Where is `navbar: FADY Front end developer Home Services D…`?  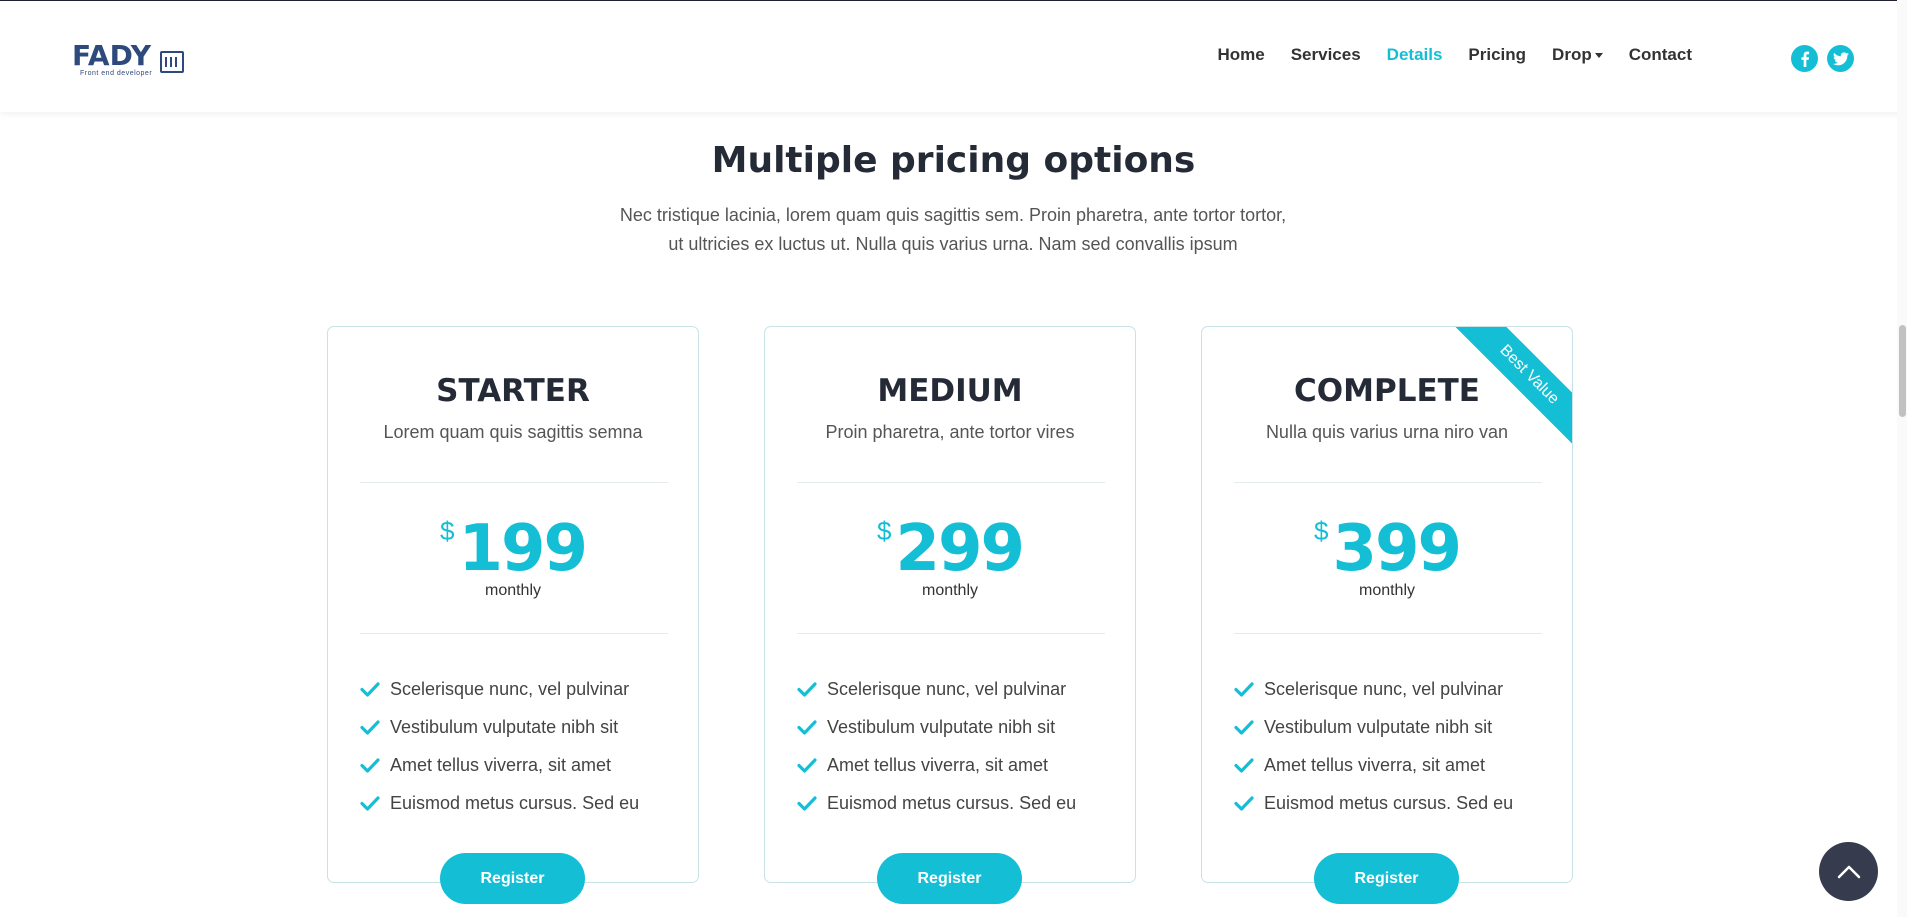
navbar: FADY Front end developer Home Services D… is located at coordinates (953, 56).